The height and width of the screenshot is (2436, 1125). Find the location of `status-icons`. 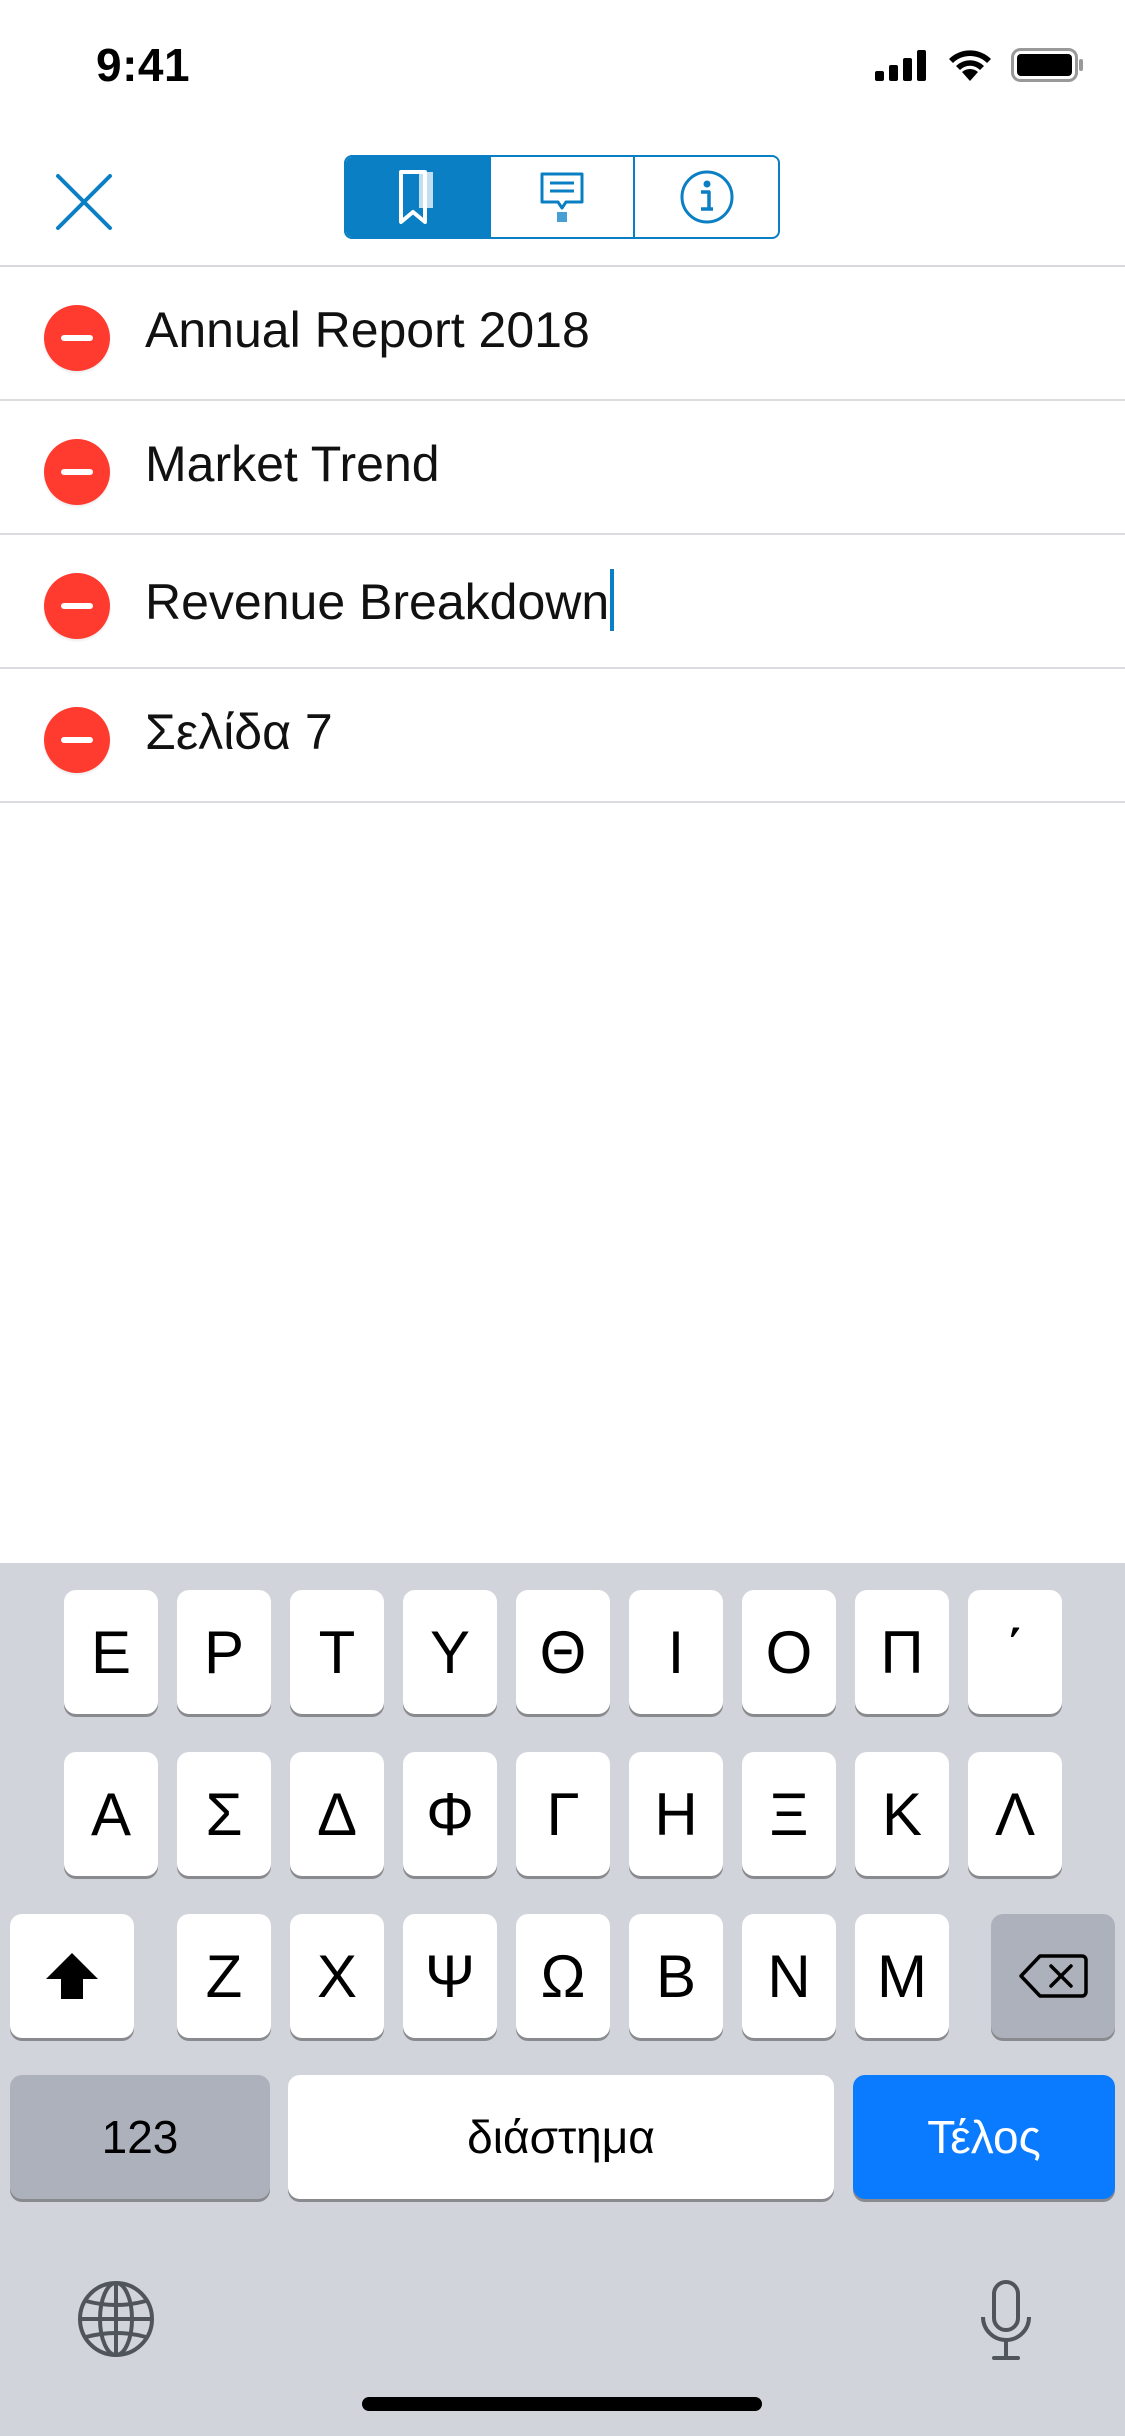

status-icons is located at coordinates (980, 65).